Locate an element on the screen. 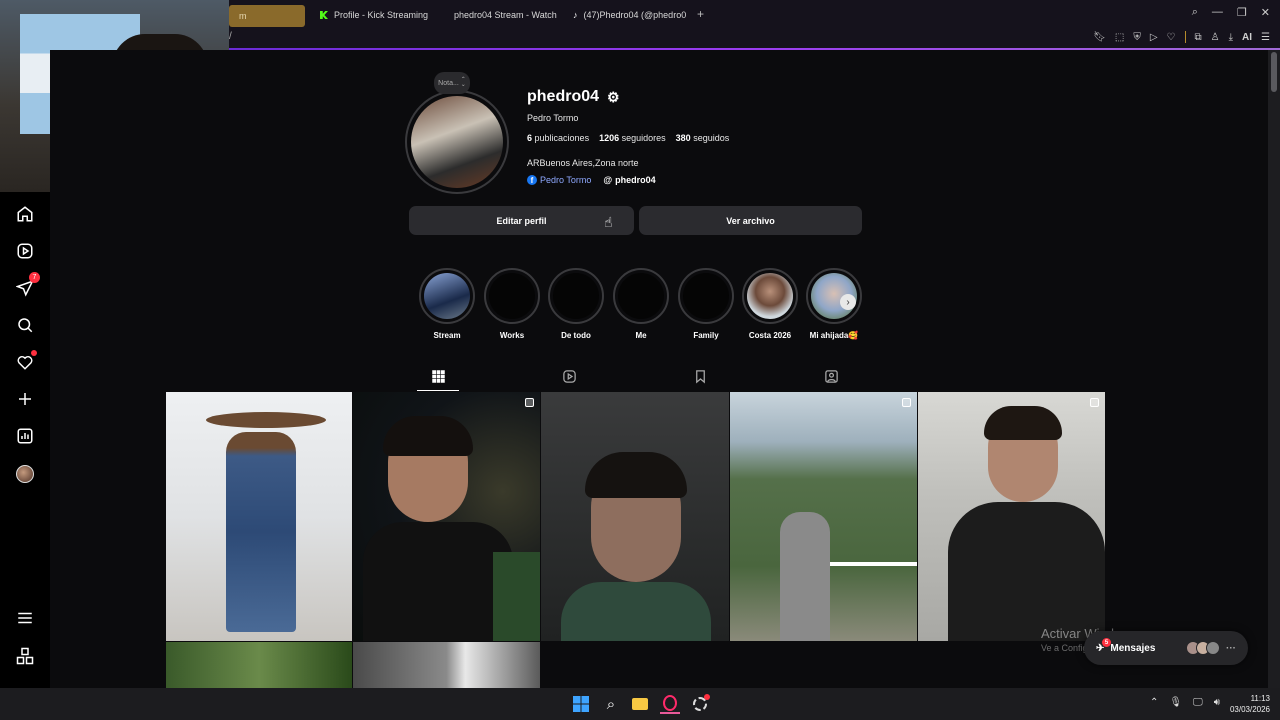 Image resolution: width=1280 pixels, height=720 pixels. nav-create is located at coordinates (25, 399).